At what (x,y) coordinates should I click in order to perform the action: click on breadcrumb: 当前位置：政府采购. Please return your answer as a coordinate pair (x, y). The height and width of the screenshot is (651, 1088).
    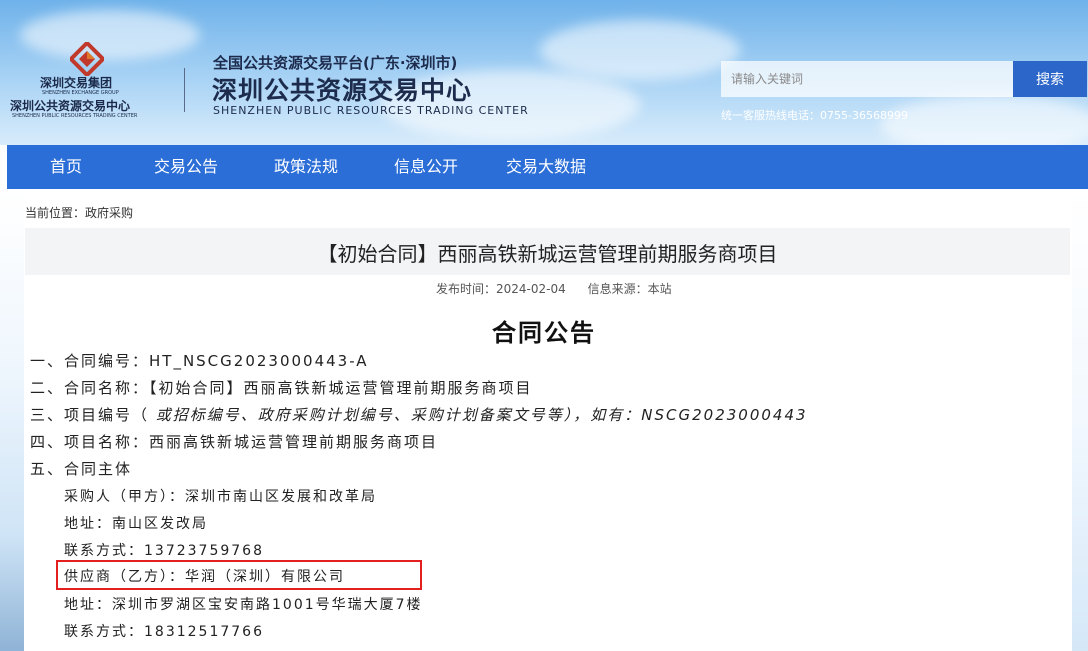
    Looking at the image, I should click on (79, 213).